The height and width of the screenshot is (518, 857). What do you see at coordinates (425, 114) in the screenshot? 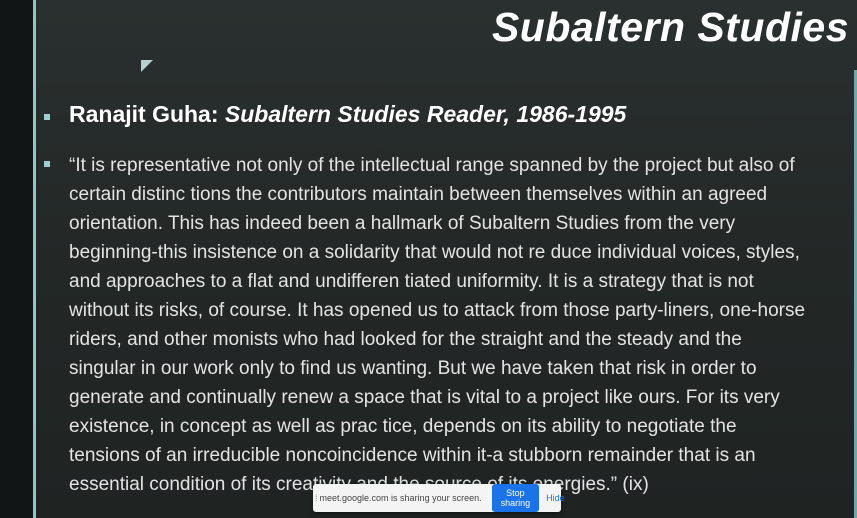
I see `heading-work-title: Subaltern Studies Reader, 1986-1995` at bounding box center [425, 114].